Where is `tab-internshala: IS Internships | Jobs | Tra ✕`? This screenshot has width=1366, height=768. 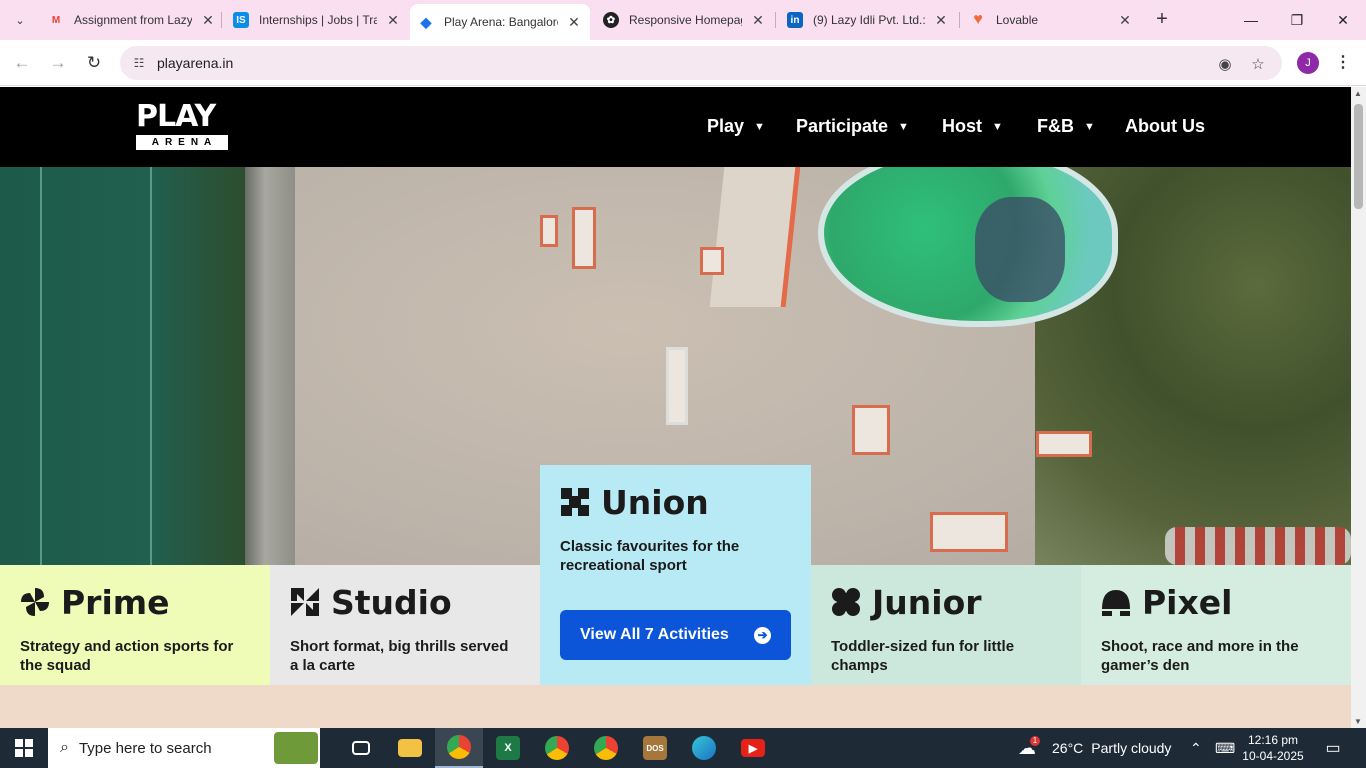
tab-internshala: IS Internships | Jobs | Tra ✕ is located at coordinates (317, 20).